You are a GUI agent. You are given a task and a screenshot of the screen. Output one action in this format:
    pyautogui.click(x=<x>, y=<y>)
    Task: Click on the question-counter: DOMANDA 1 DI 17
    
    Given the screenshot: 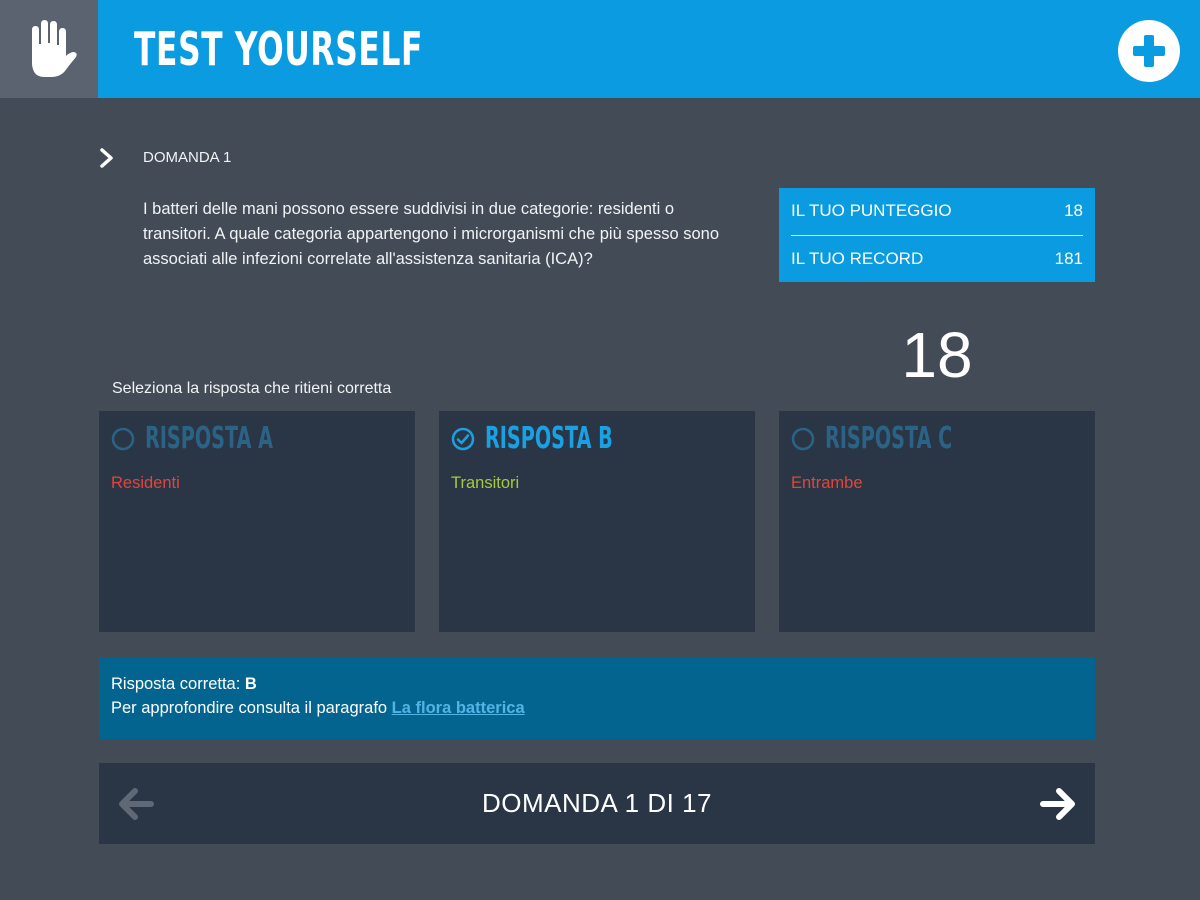 What is the action you would take?
    pyautogui.click(x=596, y=803)
    